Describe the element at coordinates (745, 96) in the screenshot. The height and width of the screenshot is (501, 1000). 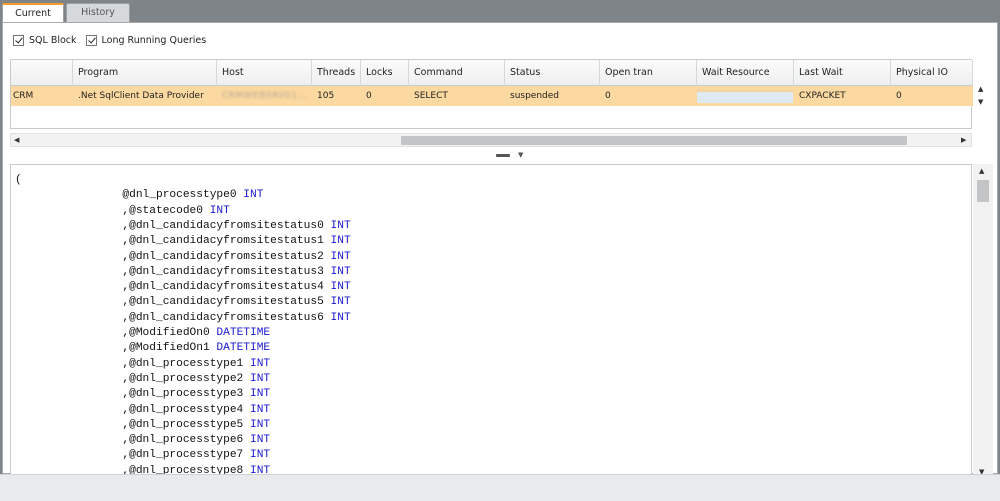
I see `cell-wait-resource` at that location.